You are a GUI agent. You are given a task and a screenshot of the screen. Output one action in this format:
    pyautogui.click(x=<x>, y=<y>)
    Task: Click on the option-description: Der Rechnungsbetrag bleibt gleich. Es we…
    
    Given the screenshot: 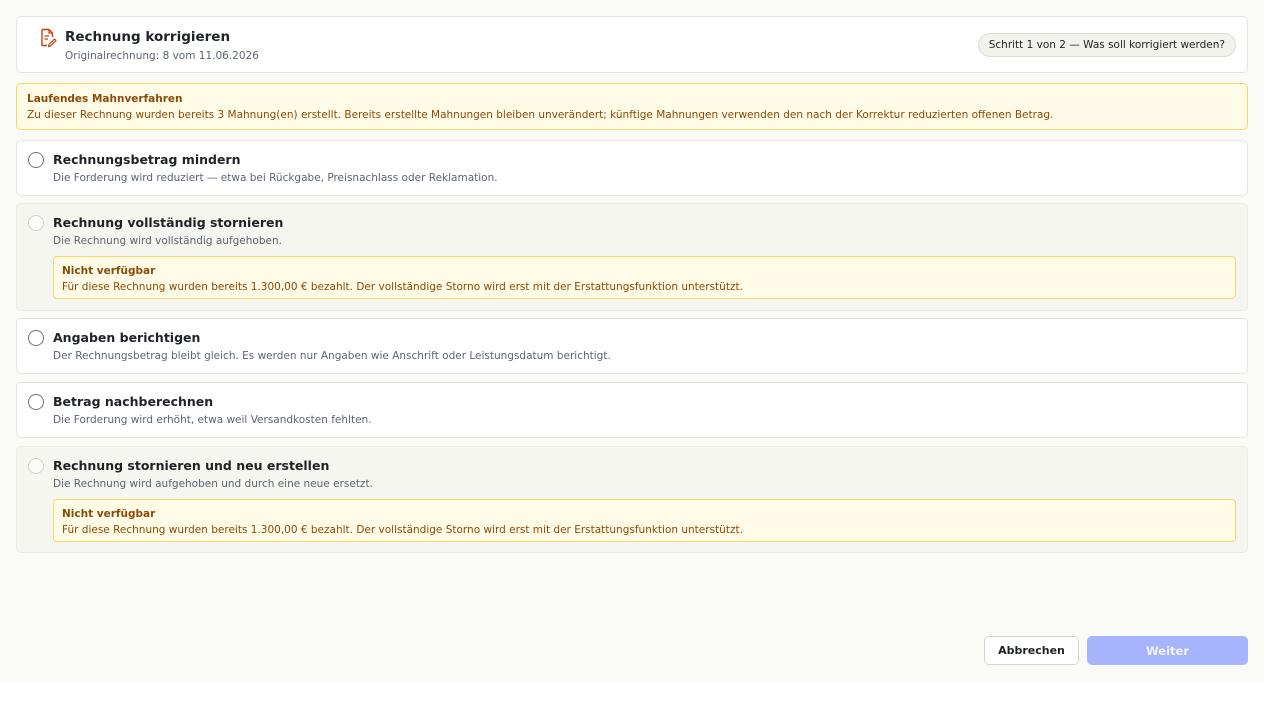 What is the action you would take?
    pyautogui.click(x=332, y=356)
    